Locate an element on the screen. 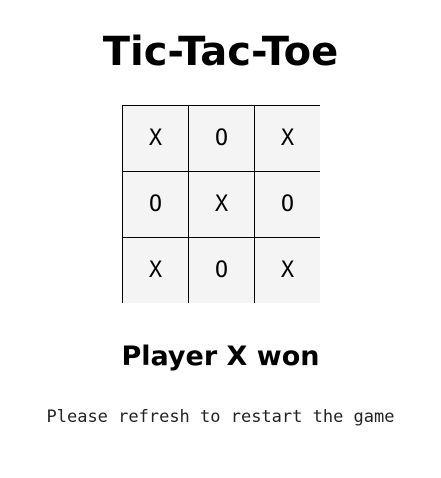 The width and height of the screenshot is (441, 478). game-title: Tic-Tac-Toe is located at coordinates (220, 52).